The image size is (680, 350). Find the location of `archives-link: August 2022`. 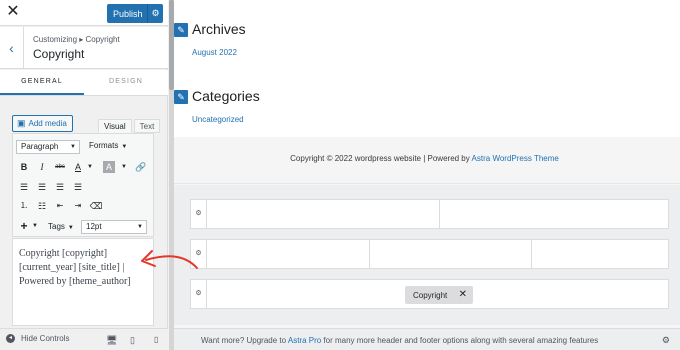

archives-link: August 2022 is located at coordinates (214, 52).